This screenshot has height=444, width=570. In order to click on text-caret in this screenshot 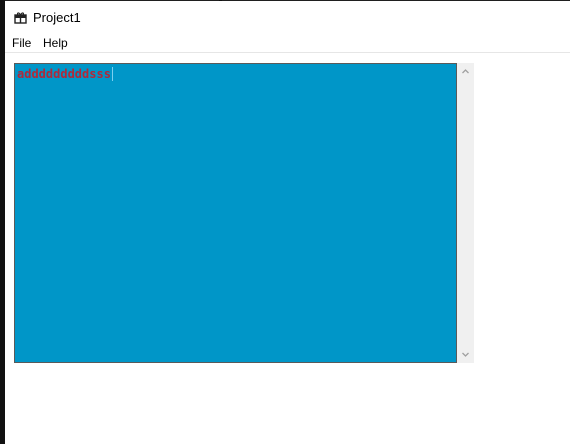, I will do `click(112, 74)`.